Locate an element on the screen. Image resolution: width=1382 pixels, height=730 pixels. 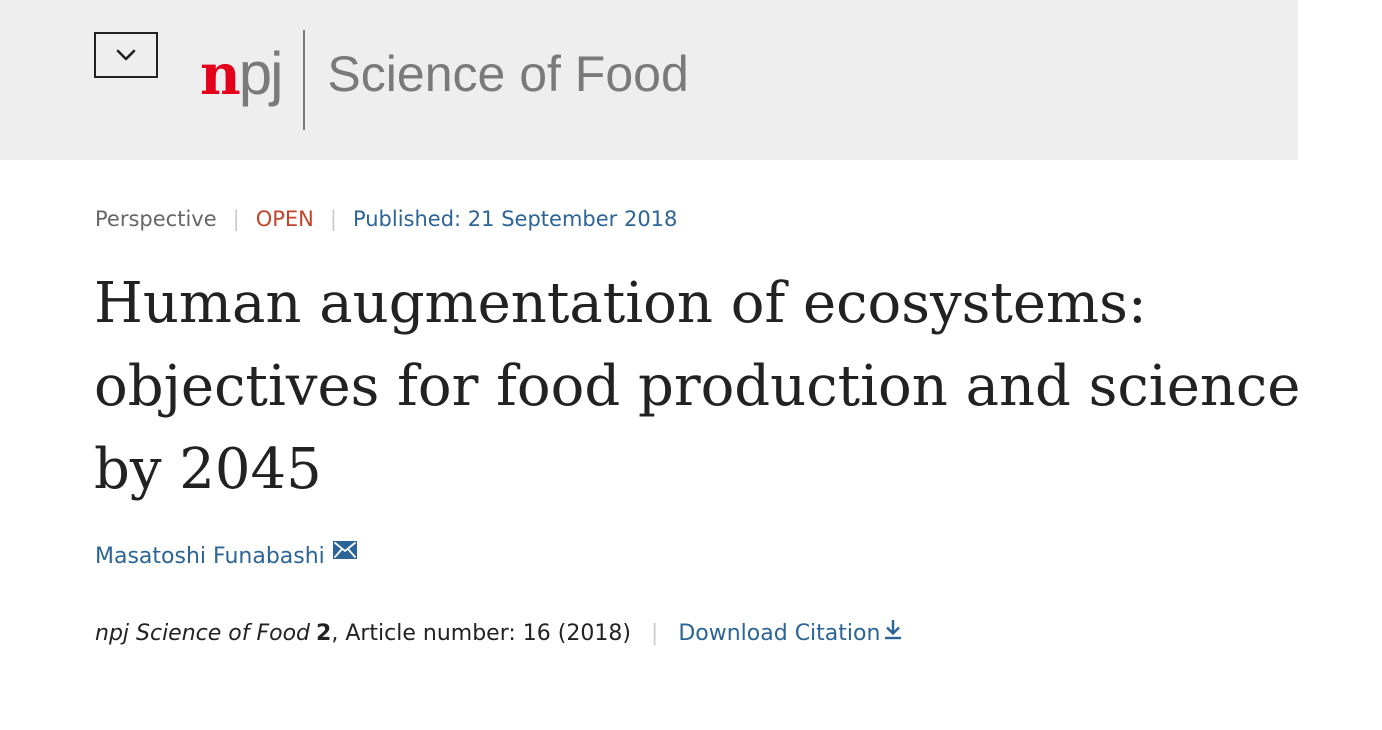
download-icon is located at coordinates (893, 634).